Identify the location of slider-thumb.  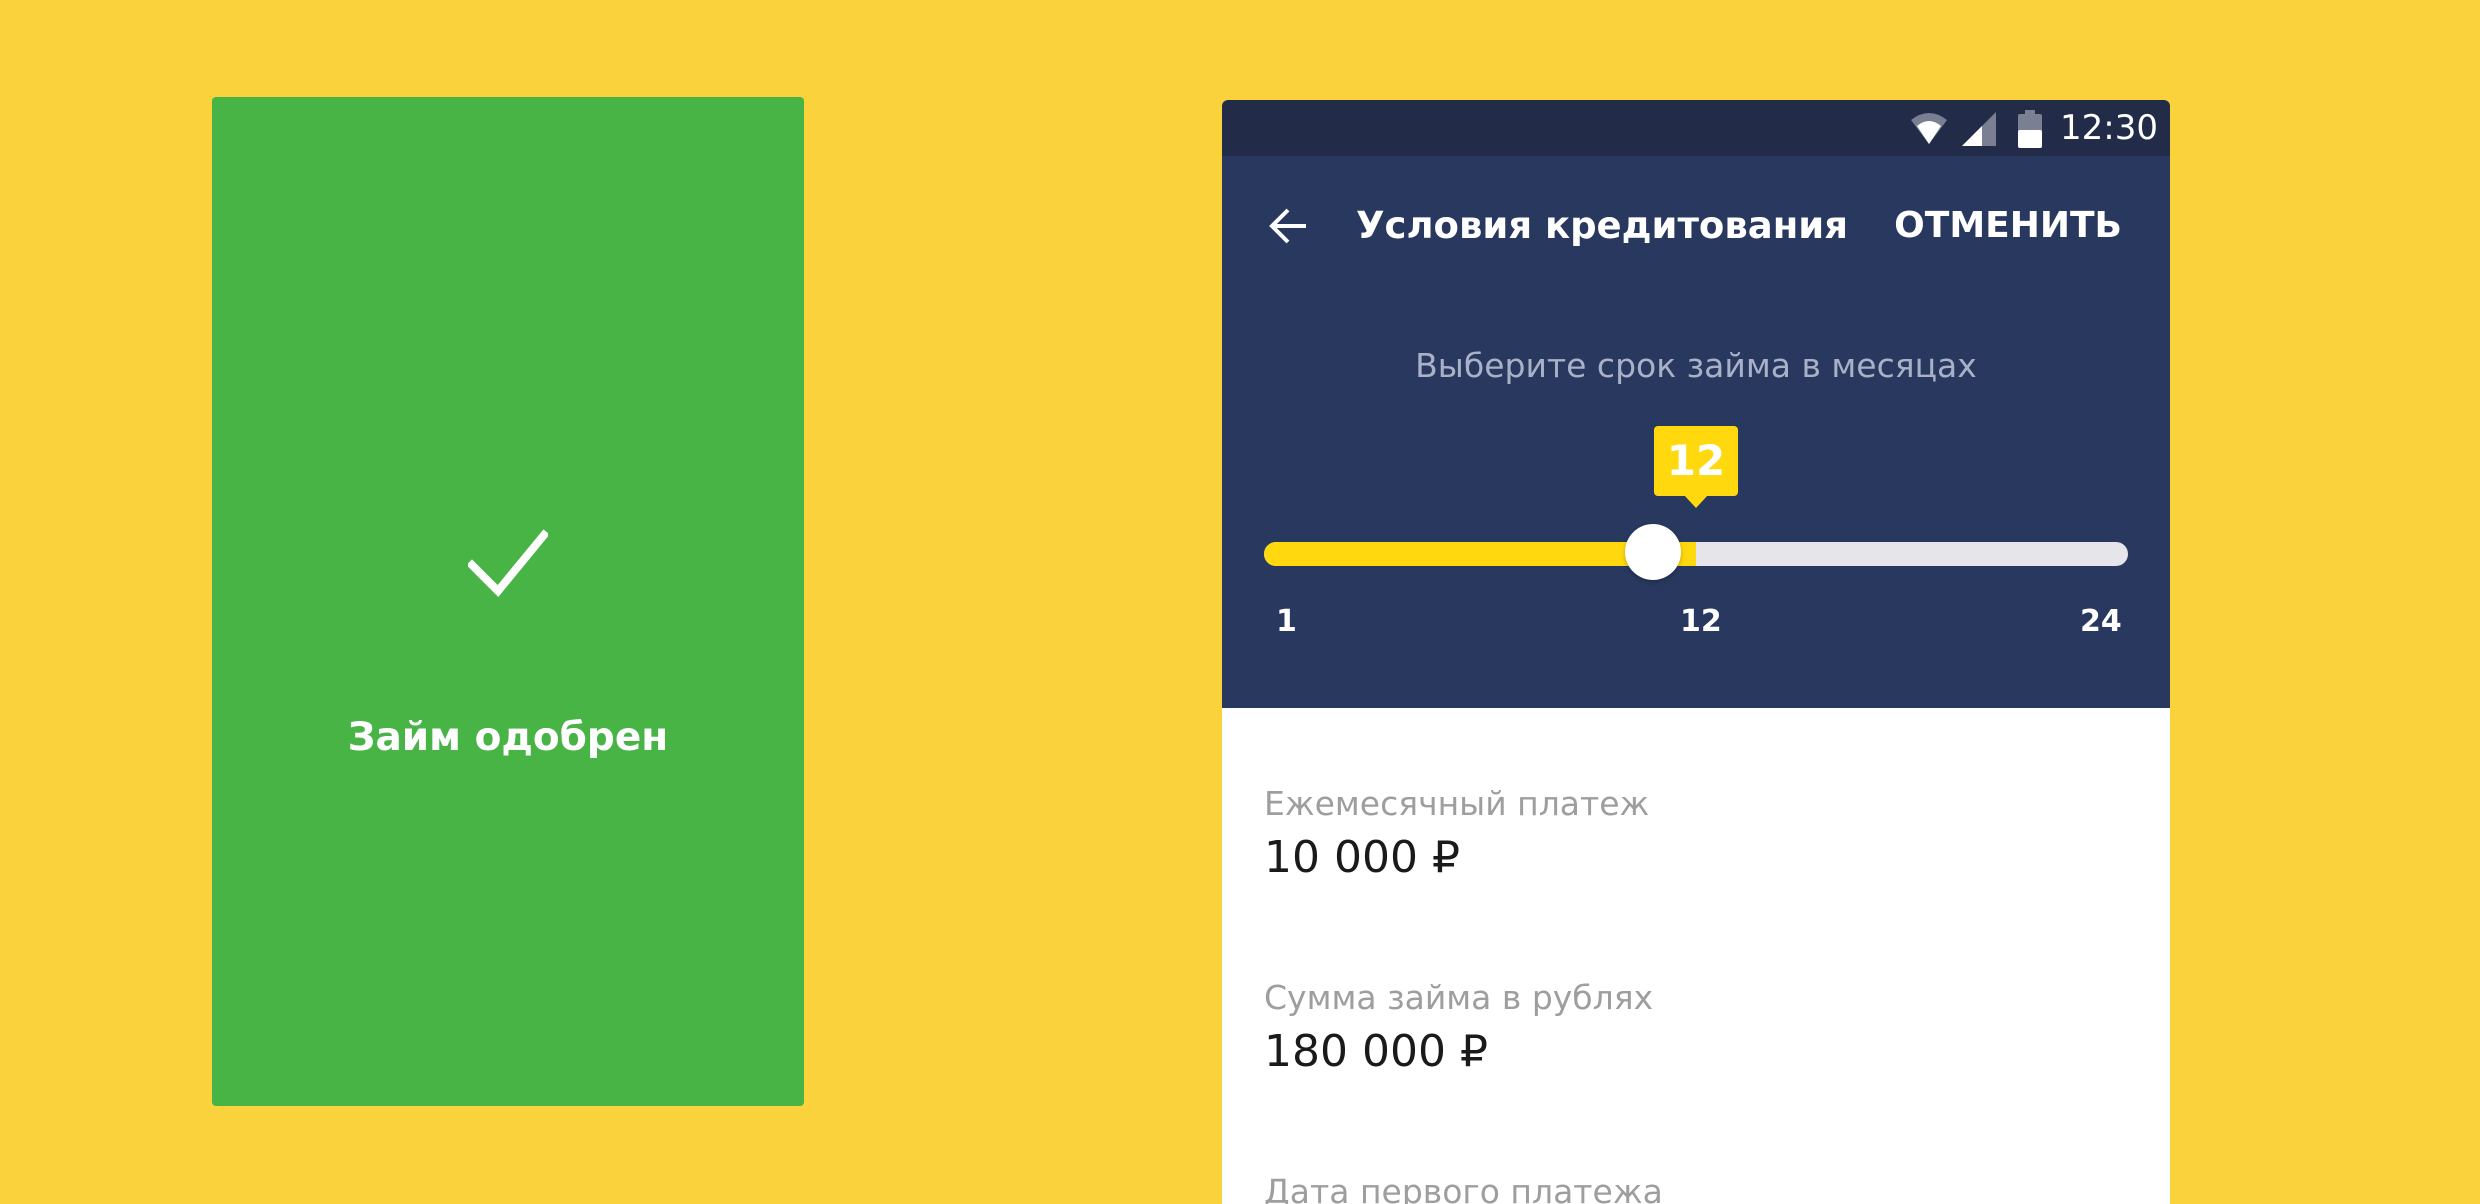
(1653, 552).